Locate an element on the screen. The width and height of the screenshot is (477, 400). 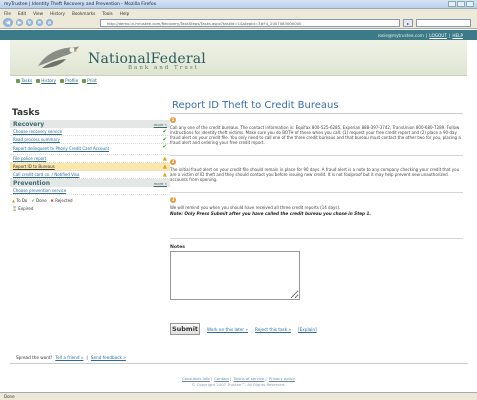
close-button is located at coordinates (470, 4).